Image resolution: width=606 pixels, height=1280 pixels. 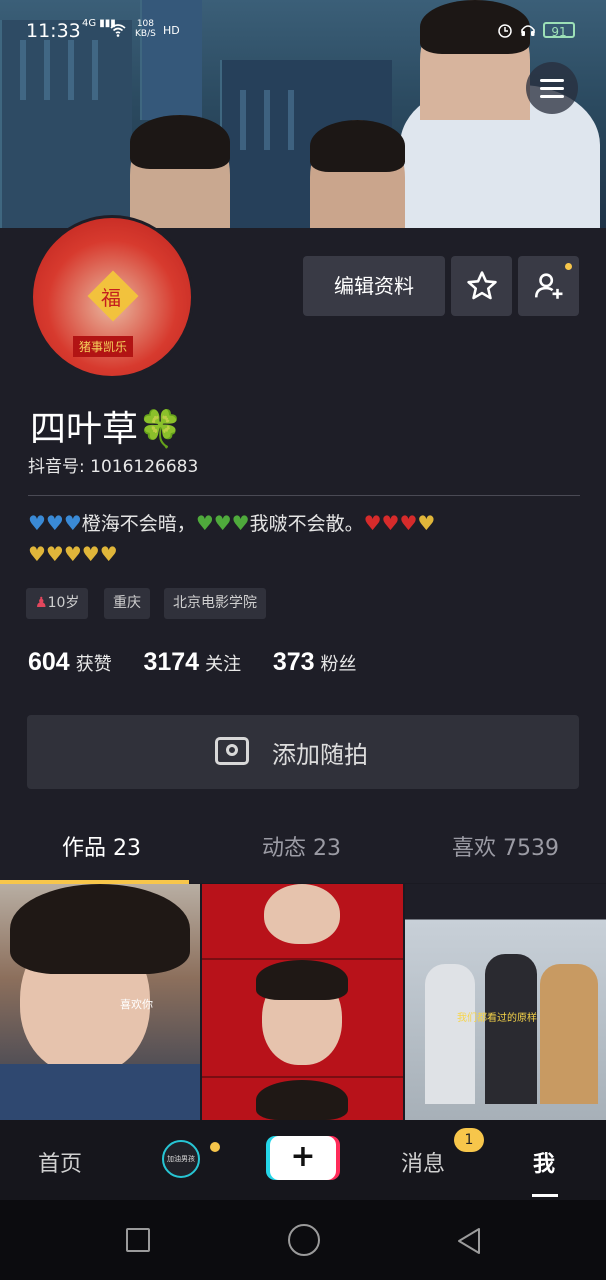 I want to click on profile-stats: 604 获赞 3174 关注 373 粉丝, so click(x=205, y=662).